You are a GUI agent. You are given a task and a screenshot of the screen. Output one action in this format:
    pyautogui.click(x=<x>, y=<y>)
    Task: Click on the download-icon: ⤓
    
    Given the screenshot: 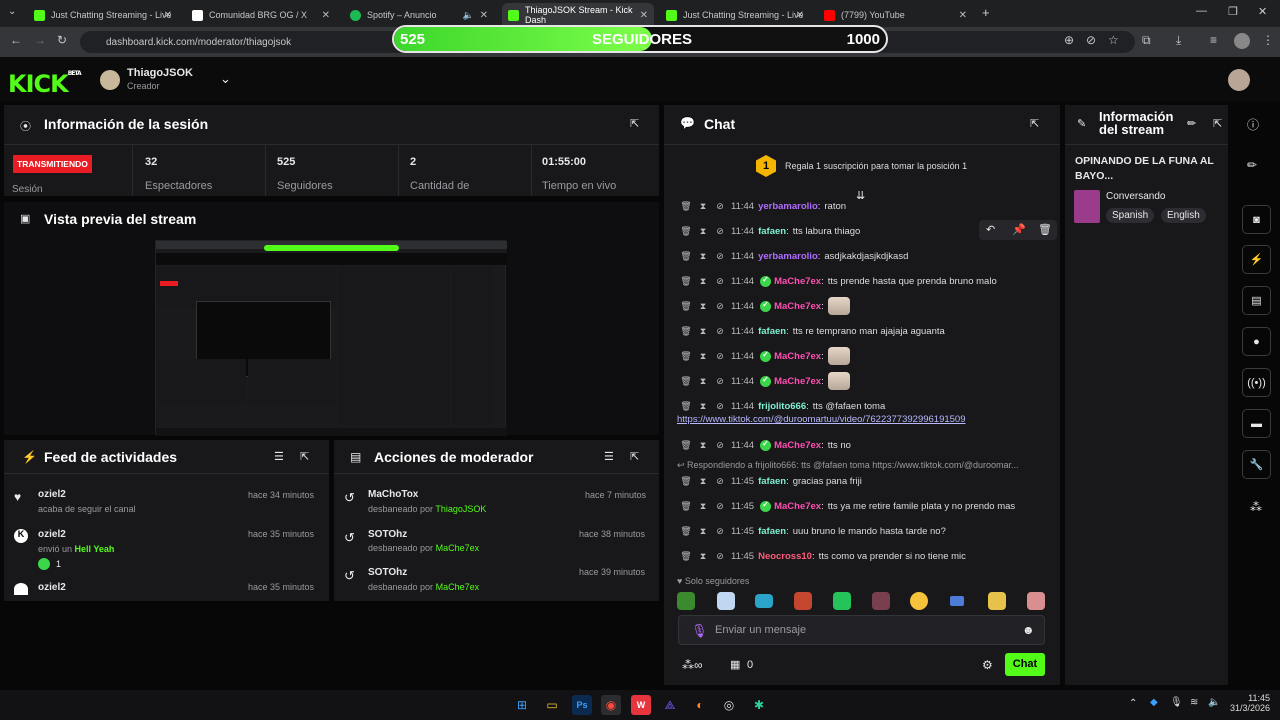 What is the action you would take?
    pyautogui.click(x=1178, y=40)
    